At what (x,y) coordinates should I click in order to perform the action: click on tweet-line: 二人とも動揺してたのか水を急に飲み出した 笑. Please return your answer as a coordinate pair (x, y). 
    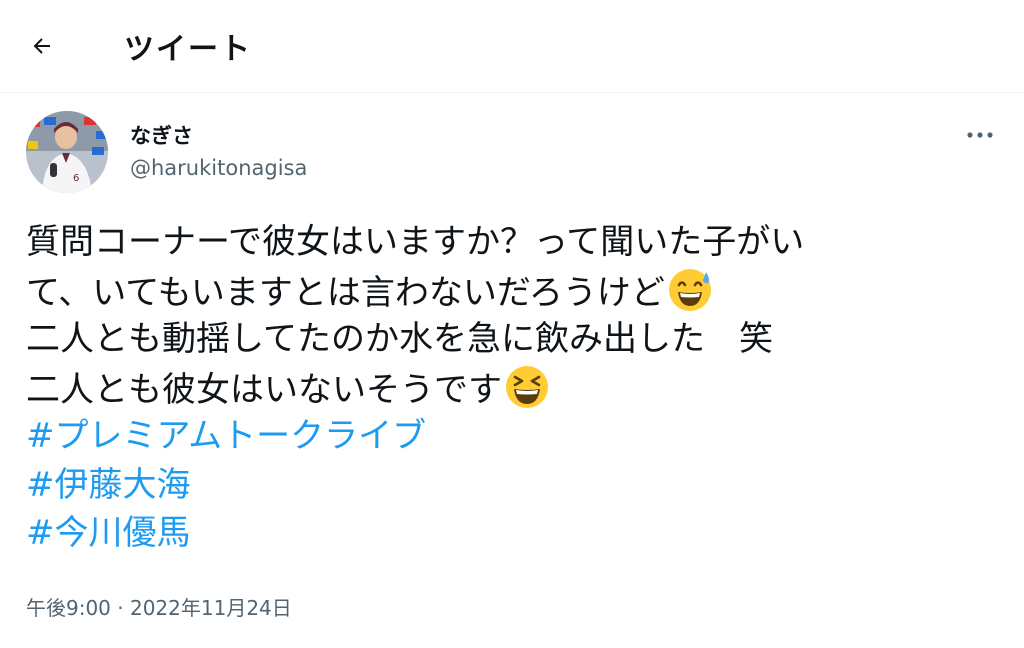
    Looking at the image, I should click on (506, 339).